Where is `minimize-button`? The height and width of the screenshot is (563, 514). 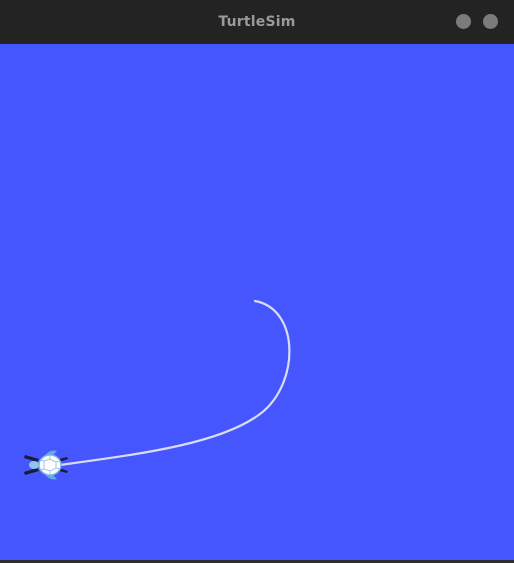 minimize-button is located at coordinates (463, 21).